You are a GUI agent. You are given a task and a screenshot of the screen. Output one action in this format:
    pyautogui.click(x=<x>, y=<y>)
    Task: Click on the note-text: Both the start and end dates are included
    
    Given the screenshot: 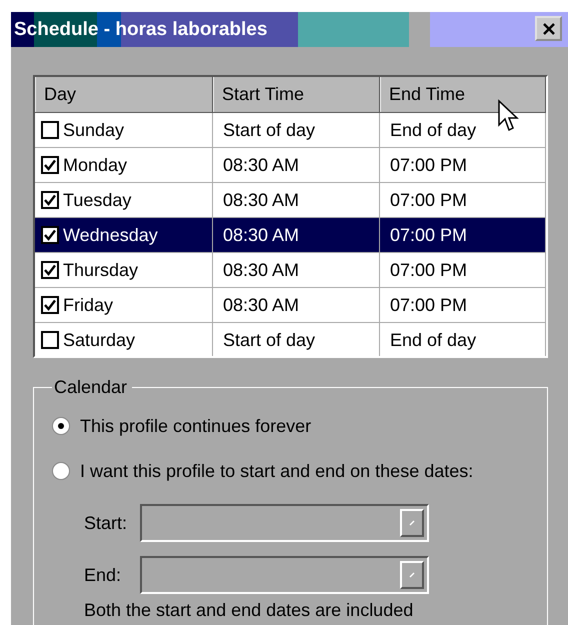 What is the action you would take?
    pyautogui.click(x=249, y=610)
    